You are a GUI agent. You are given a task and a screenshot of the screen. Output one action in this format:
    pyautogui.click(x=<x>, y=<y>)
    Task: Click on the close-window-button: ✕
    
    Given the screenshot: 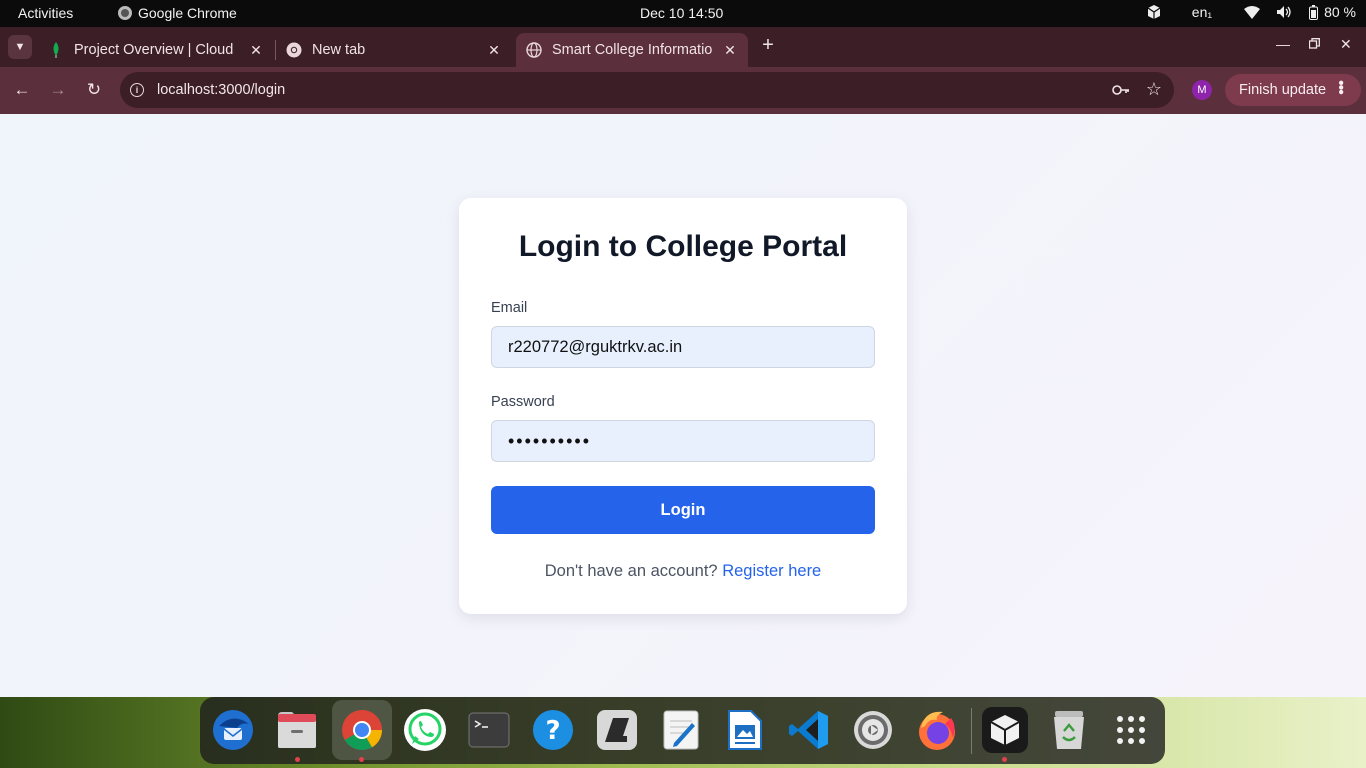 What is the action you would take?
    pyautogui.click(x=1346, y=44)
    